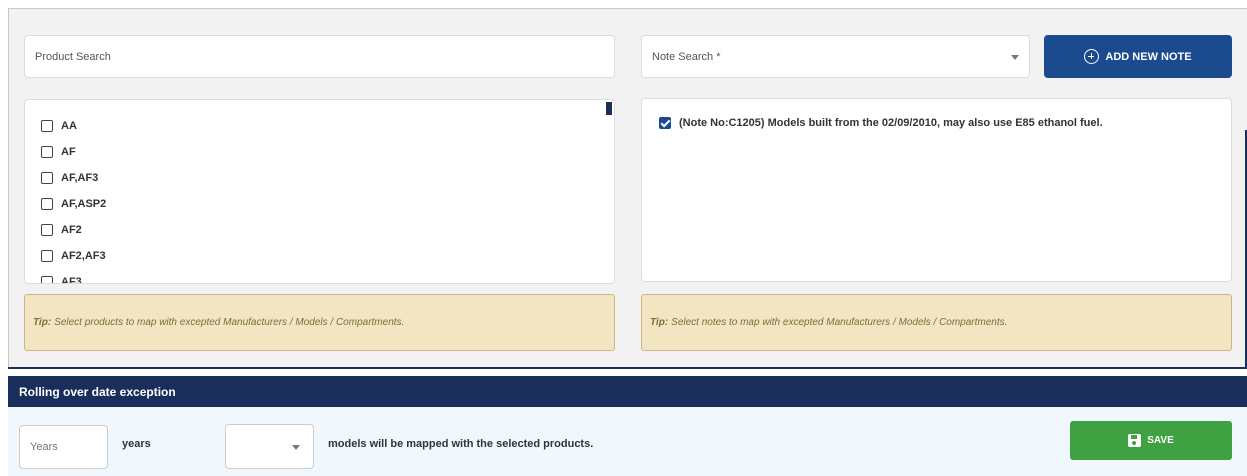  Describe the element at coordinates (1092, 56) in the screenshot. I see `plus-circle-icon` at that location.